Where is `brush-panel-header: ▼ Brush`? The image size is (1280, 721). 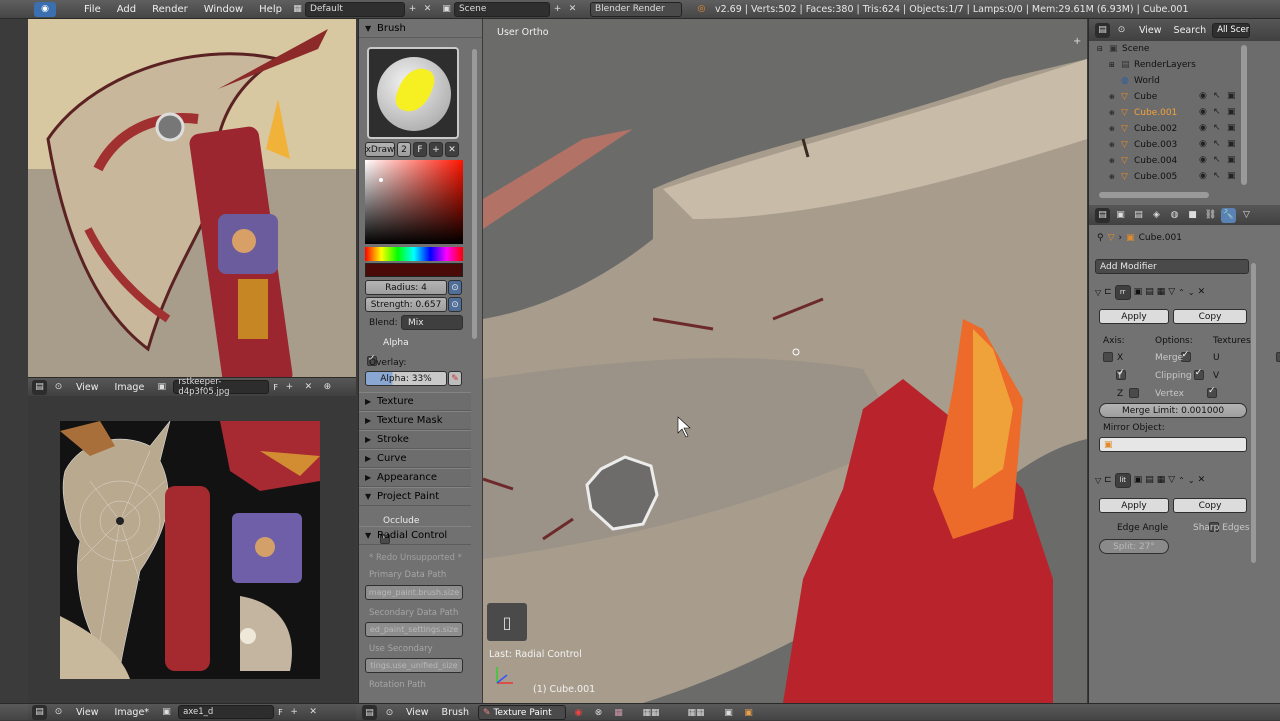 brush-panel-header: ▼ Brush is located at coordinates (420, 28).